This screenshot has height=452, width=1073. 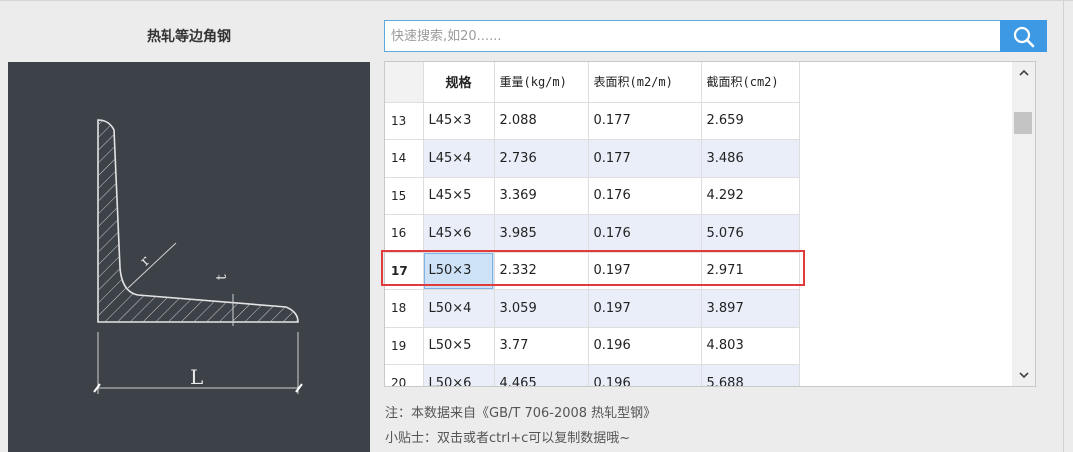 What do you see at coordinates (404, 346) in the screenshot?
I see `row-number: 19` at bounding box center [404, 346].